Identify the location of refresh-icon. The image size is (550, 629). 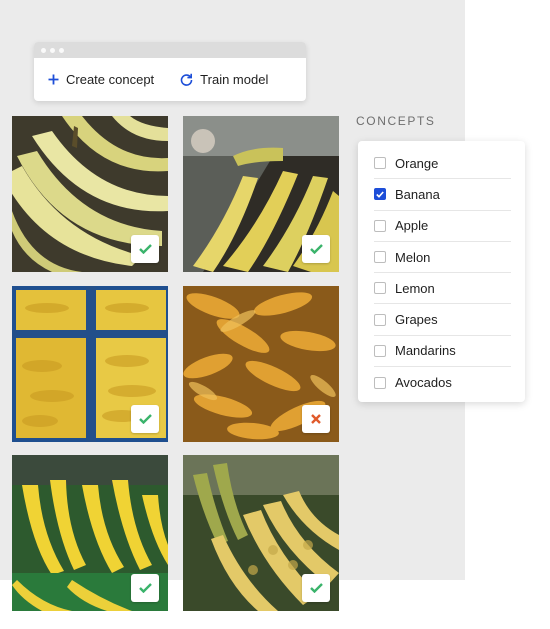
(186, 79).